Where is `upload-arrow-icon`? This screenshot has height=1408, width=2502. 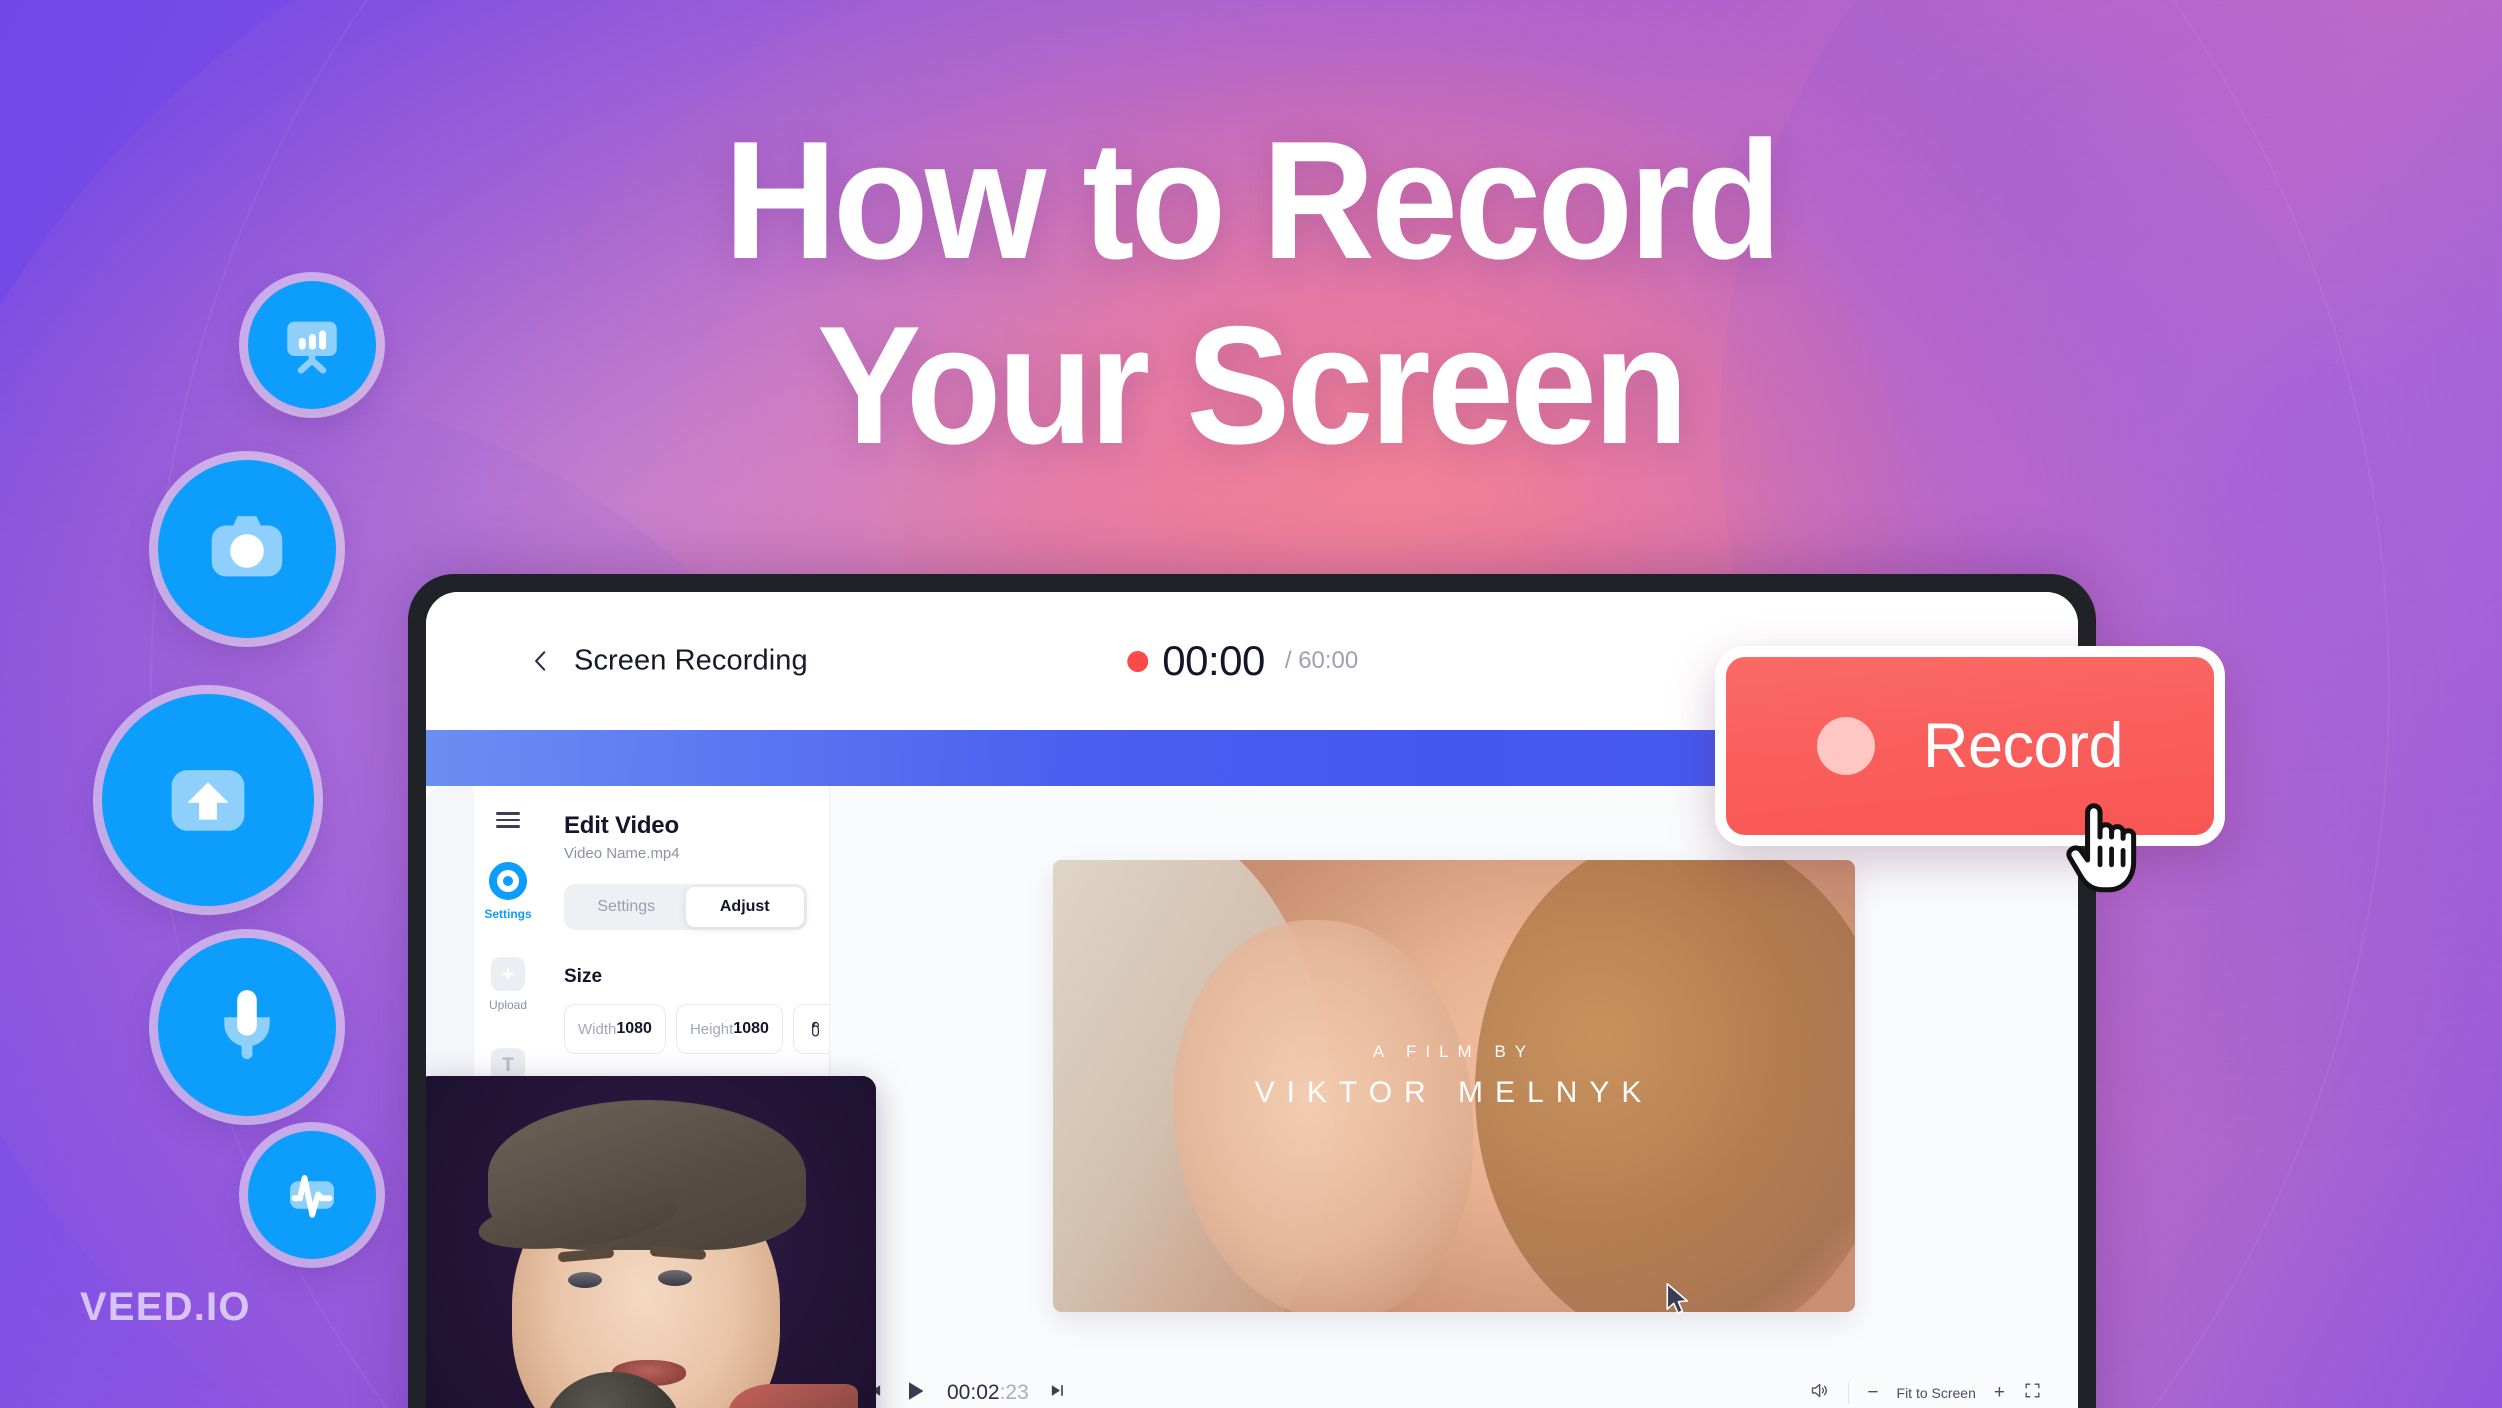
upload-arrow-icon is located at coordinates (208, 800).